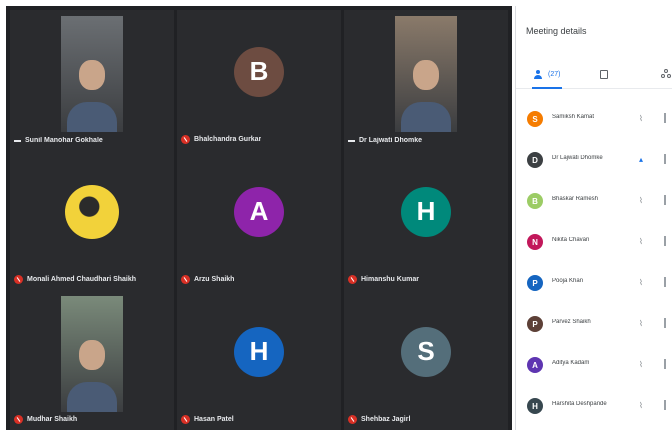 Image resolution: width=672 pixels, height=434 pixels. I want to click on activities-icon, so click(666, 74).